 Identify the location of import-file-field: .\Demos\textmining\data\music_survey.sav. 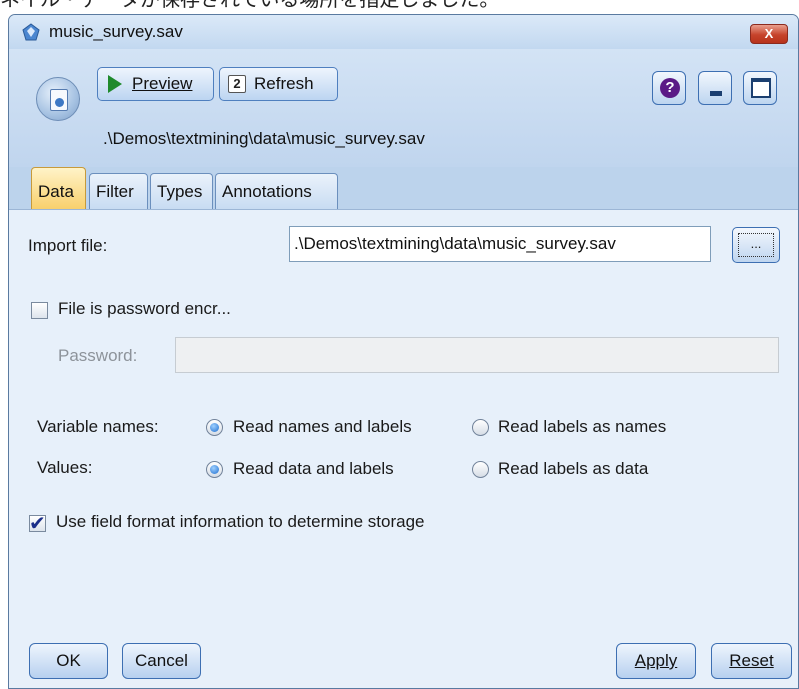
(500, 244).